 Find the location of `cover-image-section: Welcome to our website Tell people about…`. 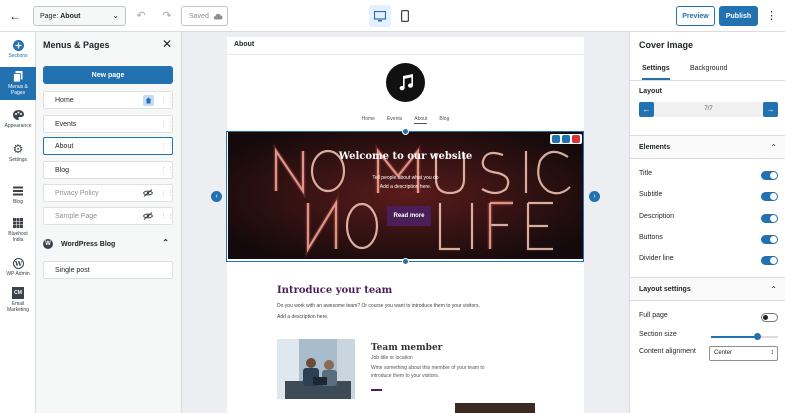

cover-image-section: Welcome to our website Tell people about… is located at coordinates (405, 195).